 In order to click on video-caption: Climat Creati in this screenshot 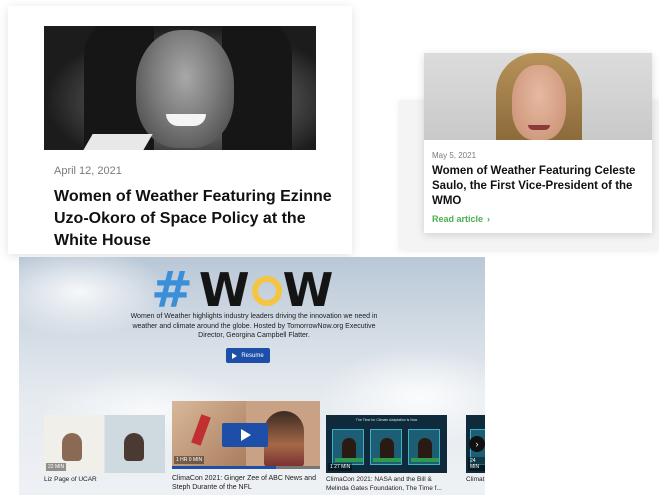, I will do `click(475, 480)`.